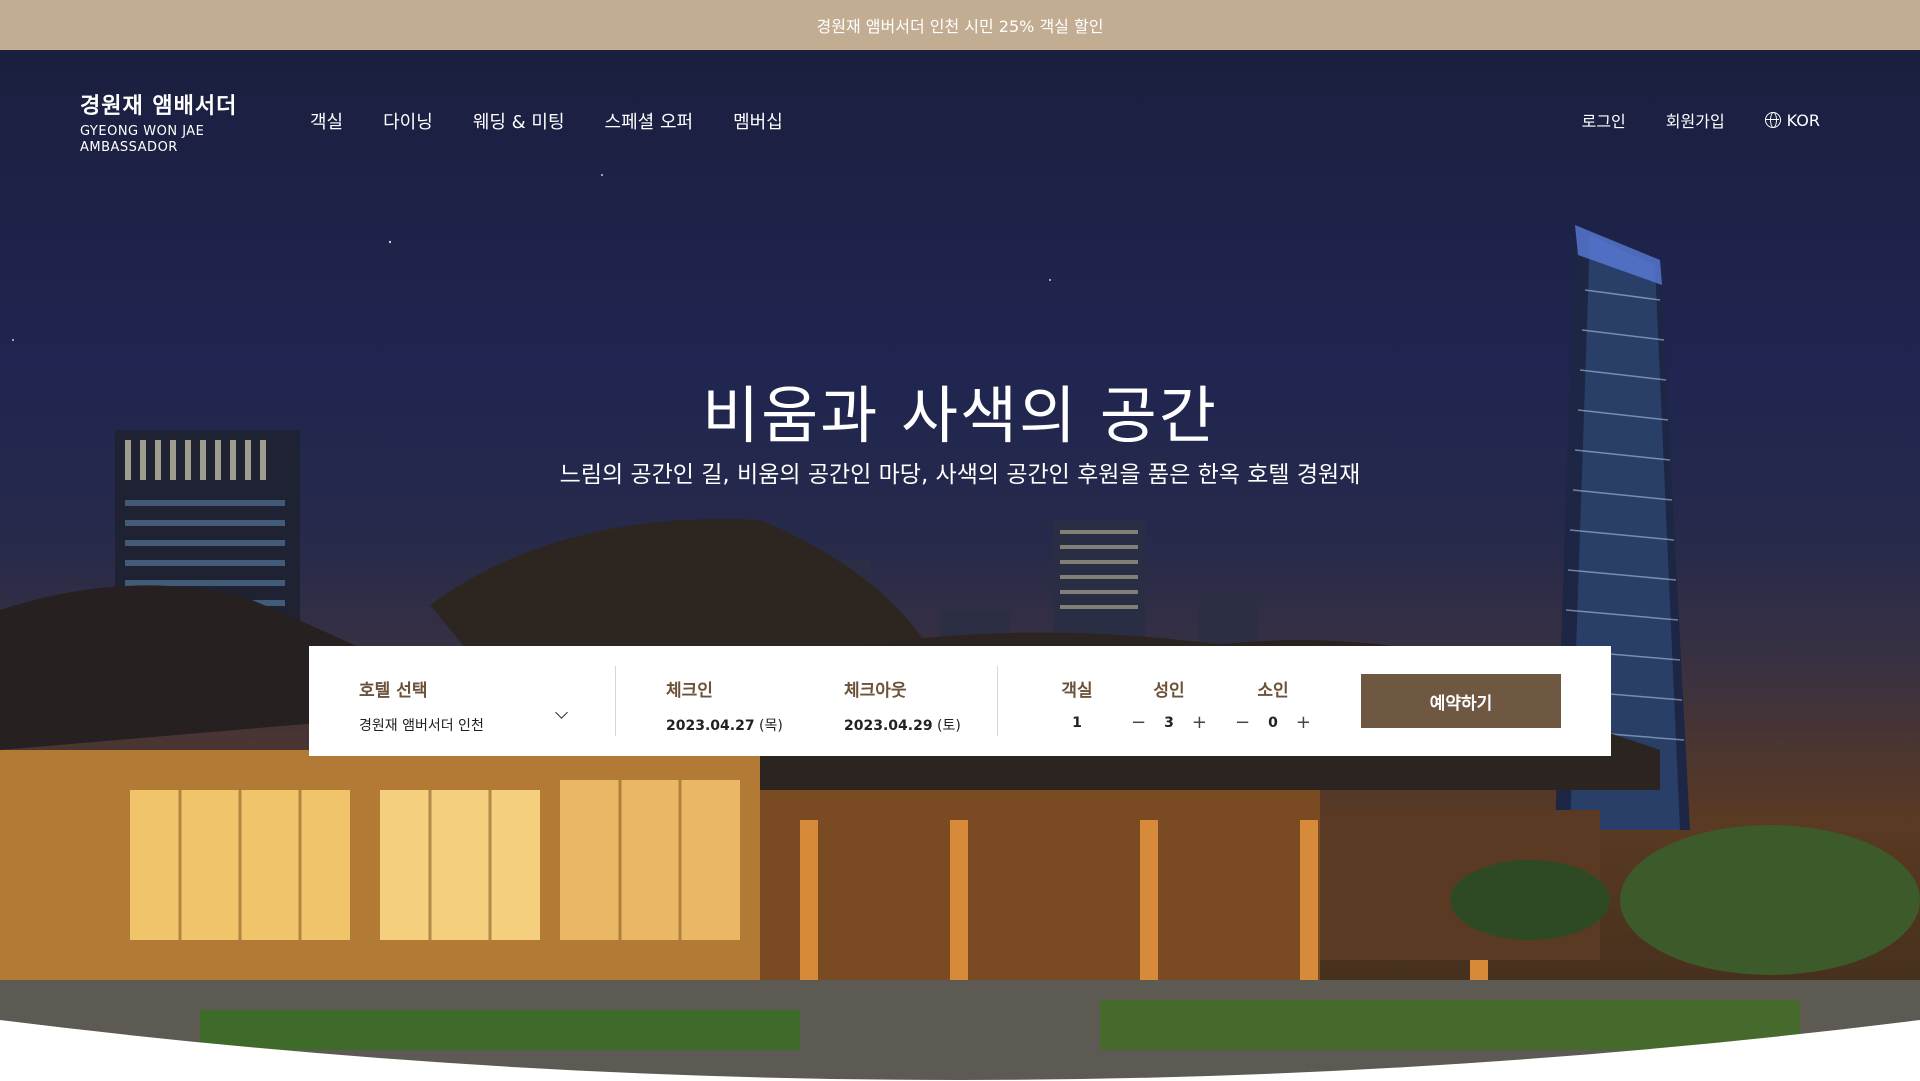  I want to click on checkout-label: 체크아웃, so click(875, 691).